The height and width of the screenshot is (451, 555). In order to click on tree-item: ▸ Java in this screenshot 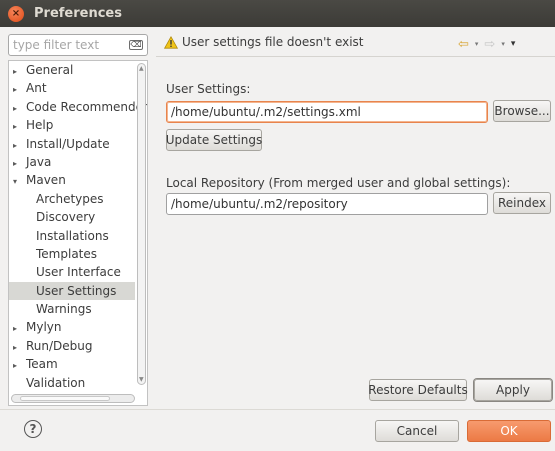, I will do `click(78, 162)`.